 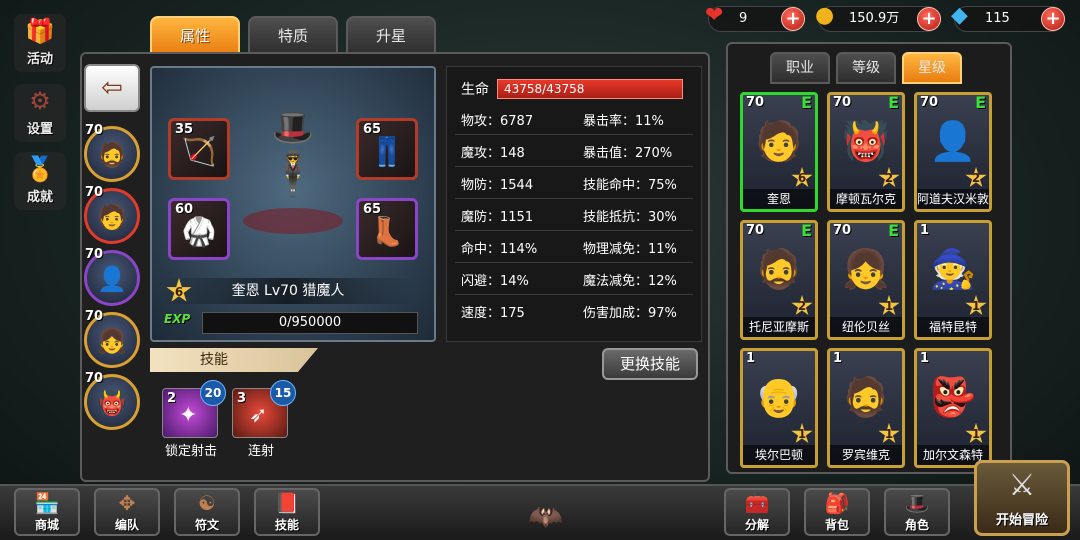 I want to click on runes-button: ☯ 符文, so click(x=207, y=512).